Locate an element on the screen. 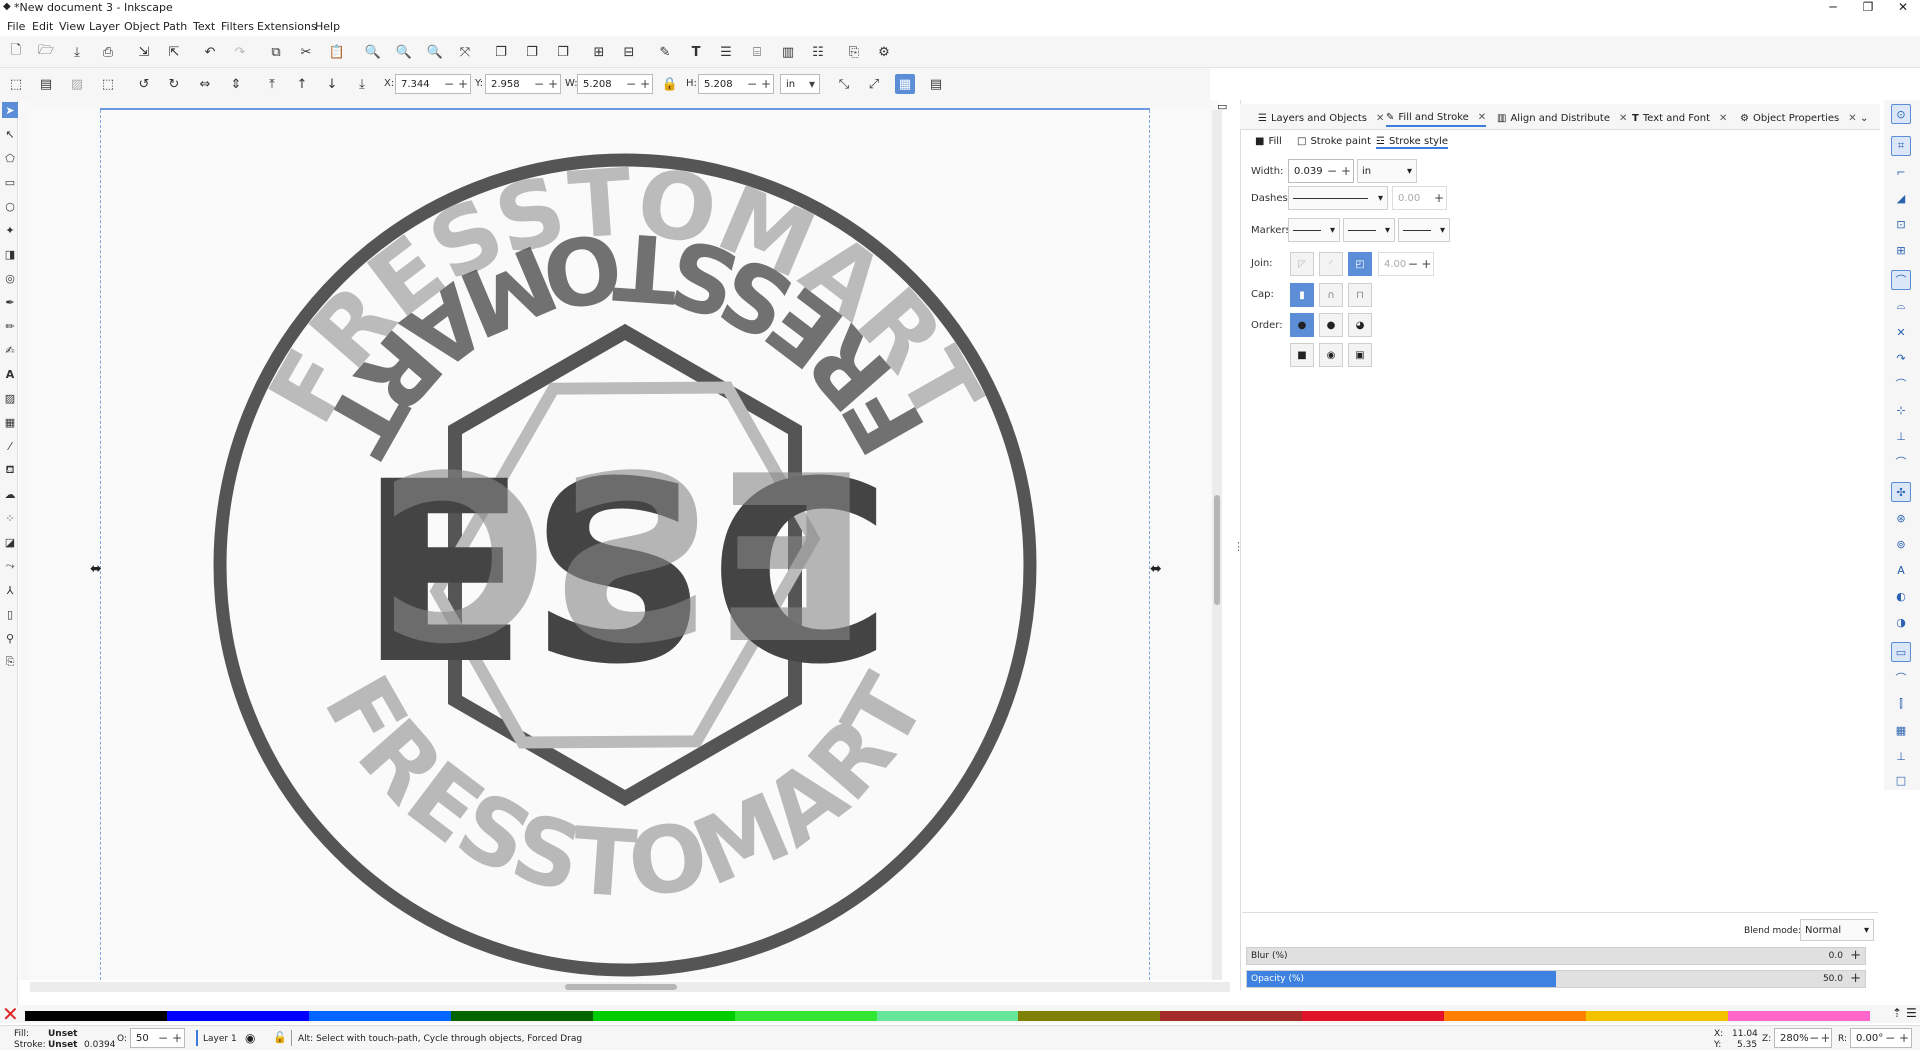 This screenshot has height=1050, width=1920. undo-icon: ↶ is located at coordinates (210, 52).